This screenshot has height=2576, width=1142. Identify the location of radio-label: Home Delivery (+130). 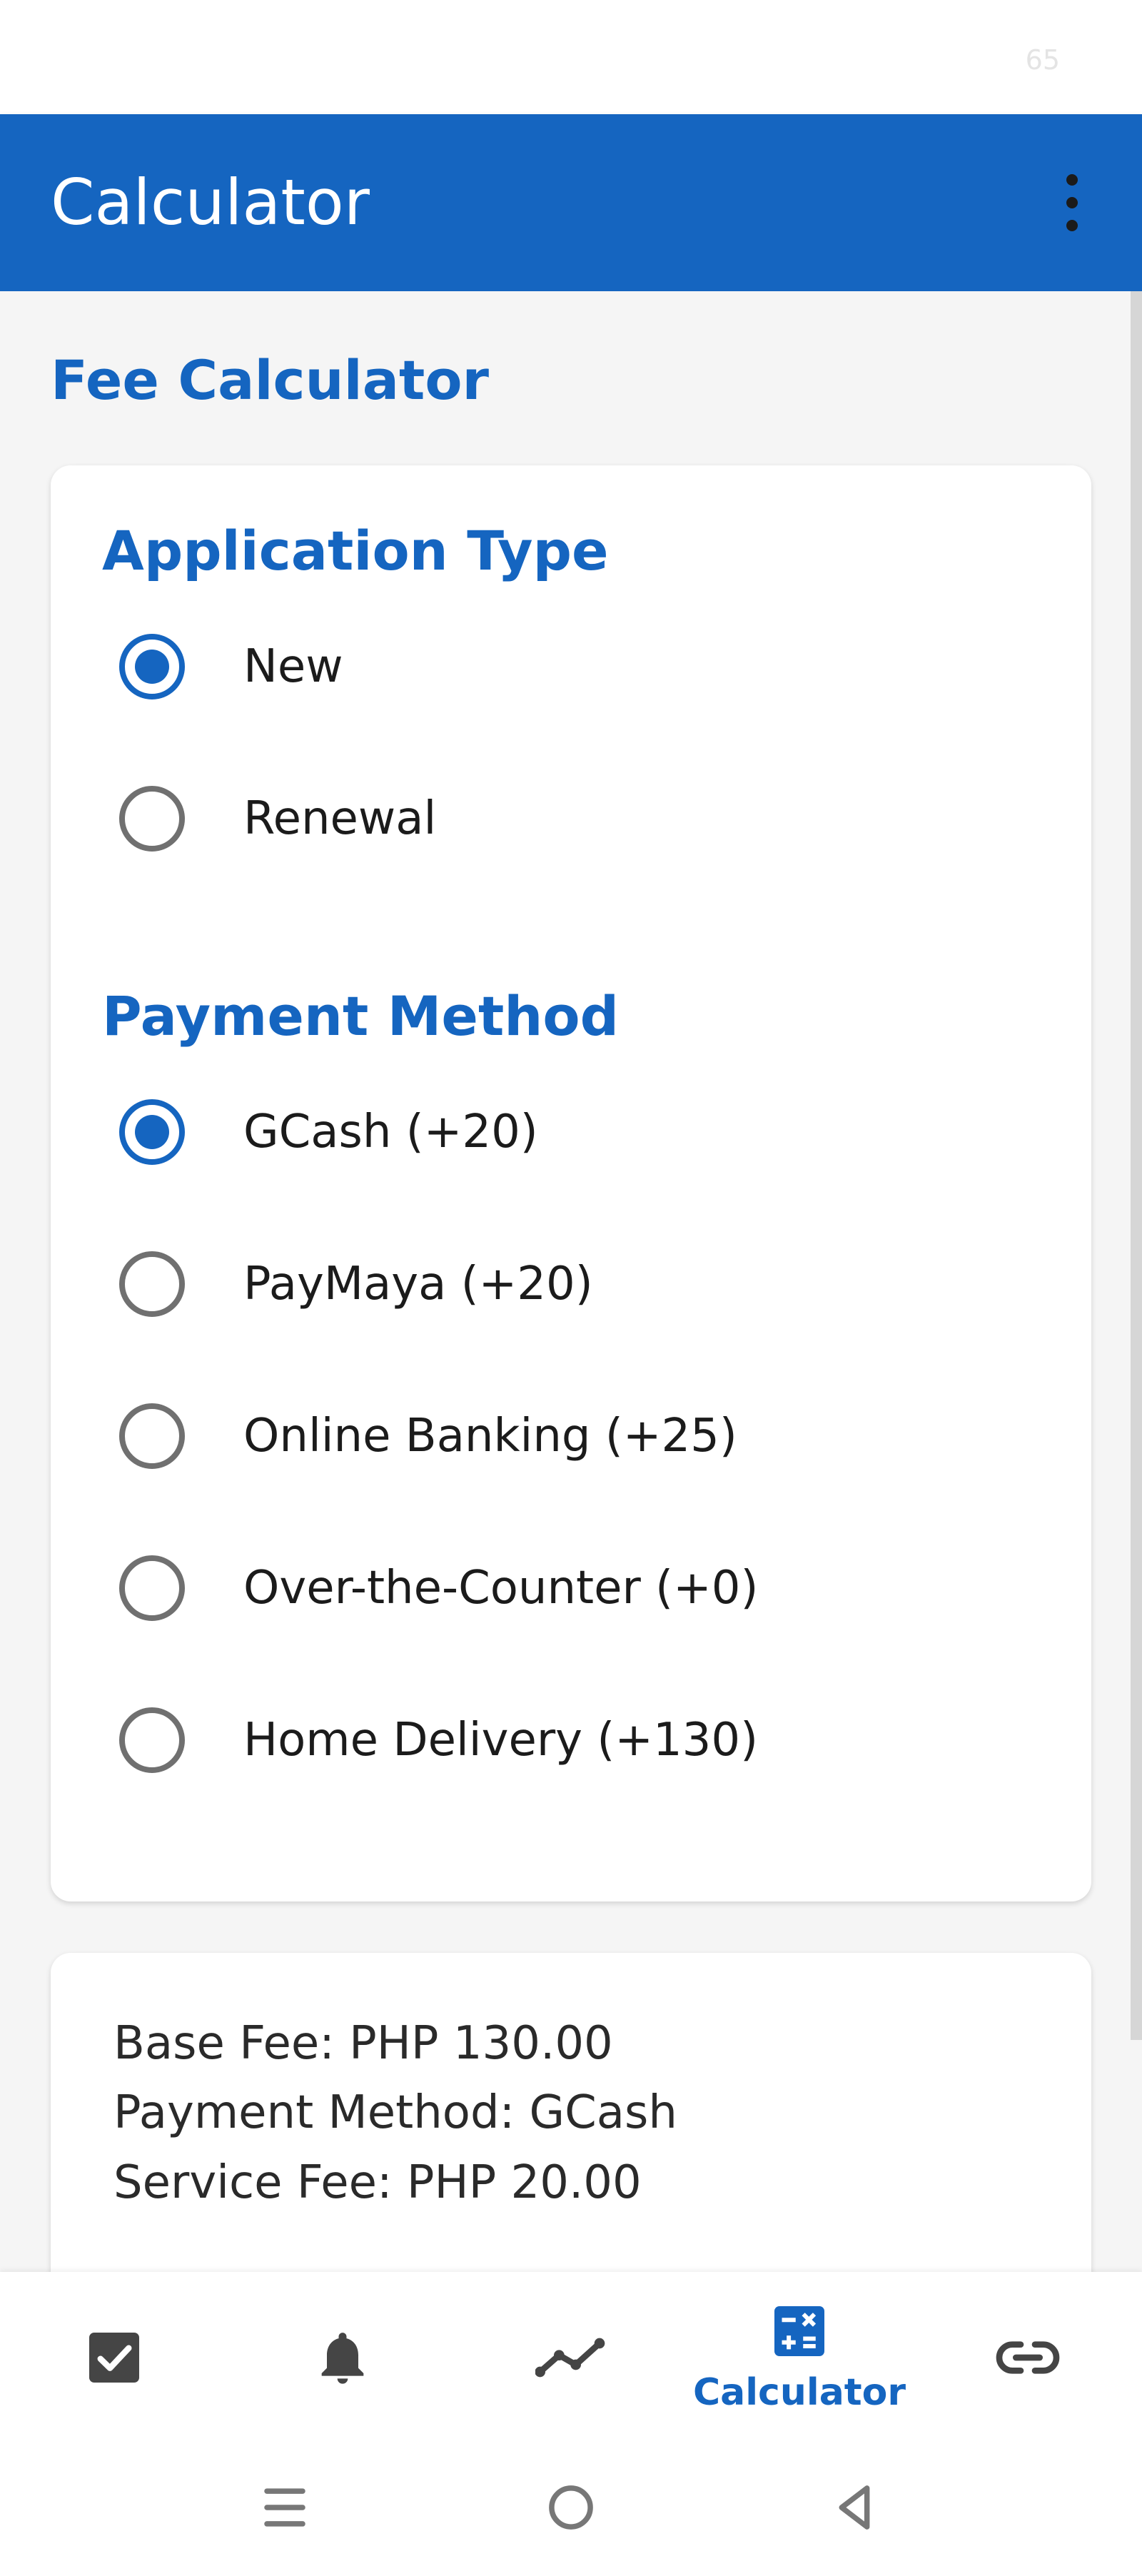
(501, 1740).